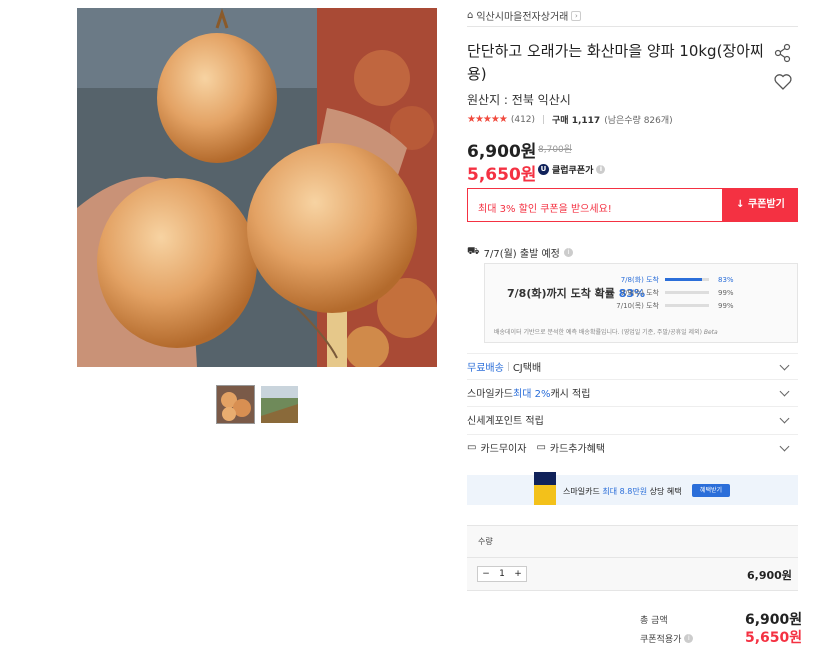  I want to click on total-label: 총 금액, so click(654, 621).